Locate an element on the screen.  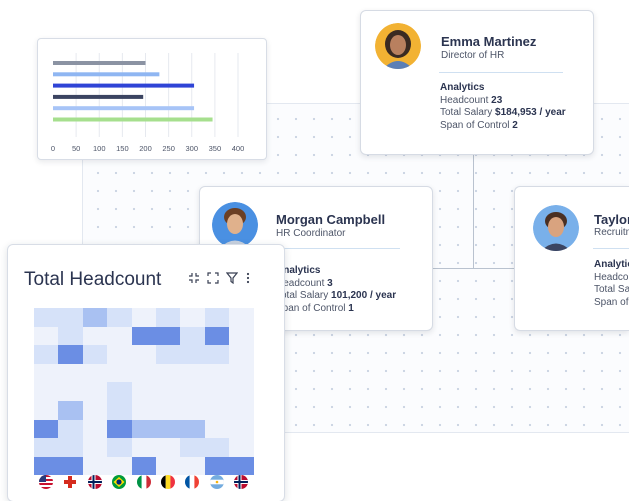
headcount-value: 23 is located at coordinates (497, 100).